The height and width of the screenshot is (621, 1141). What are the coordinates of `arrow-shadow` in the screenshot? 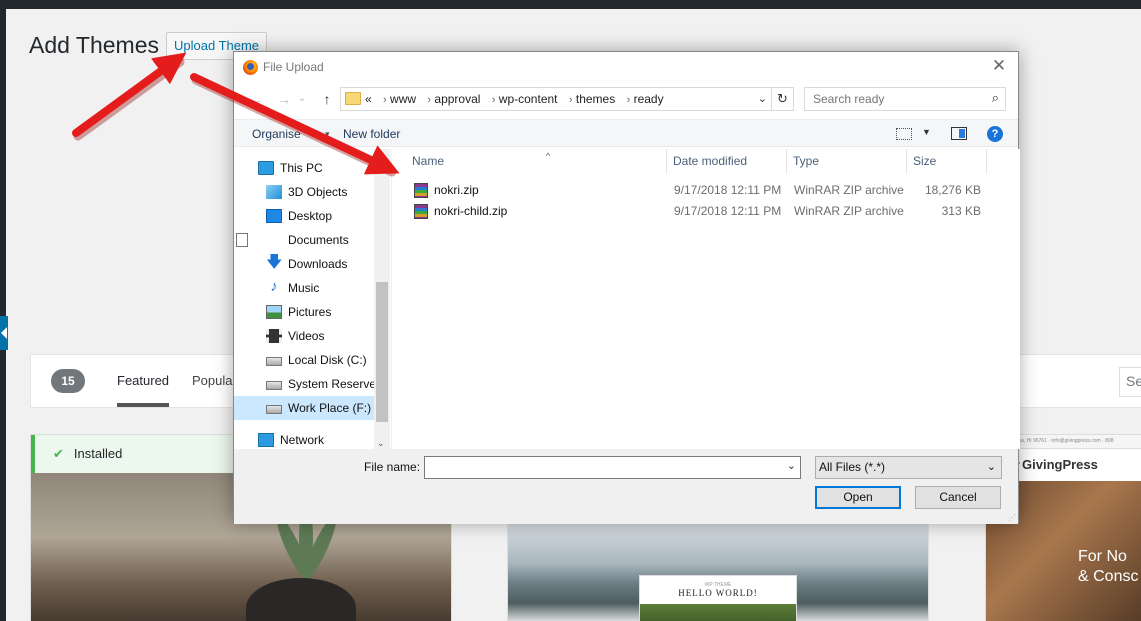 It's located at (129, 99).